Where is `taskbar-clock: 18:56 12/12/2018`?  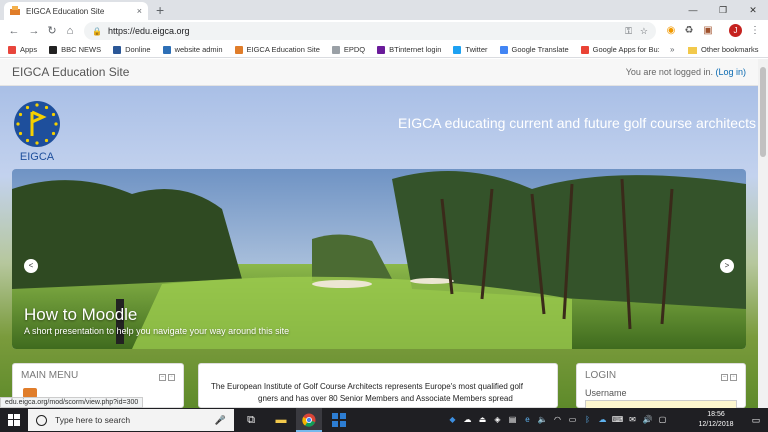
taskbar-clock: 18:56 12/12/2018 is located at coordinates (716, 420).